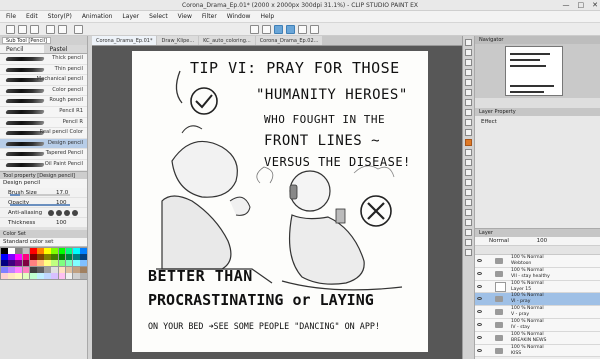 The image size is (600, 359). Describe the element at coordinates (65, 49) in the screenshot. I see `tab-pastel: Pastel` at that location.